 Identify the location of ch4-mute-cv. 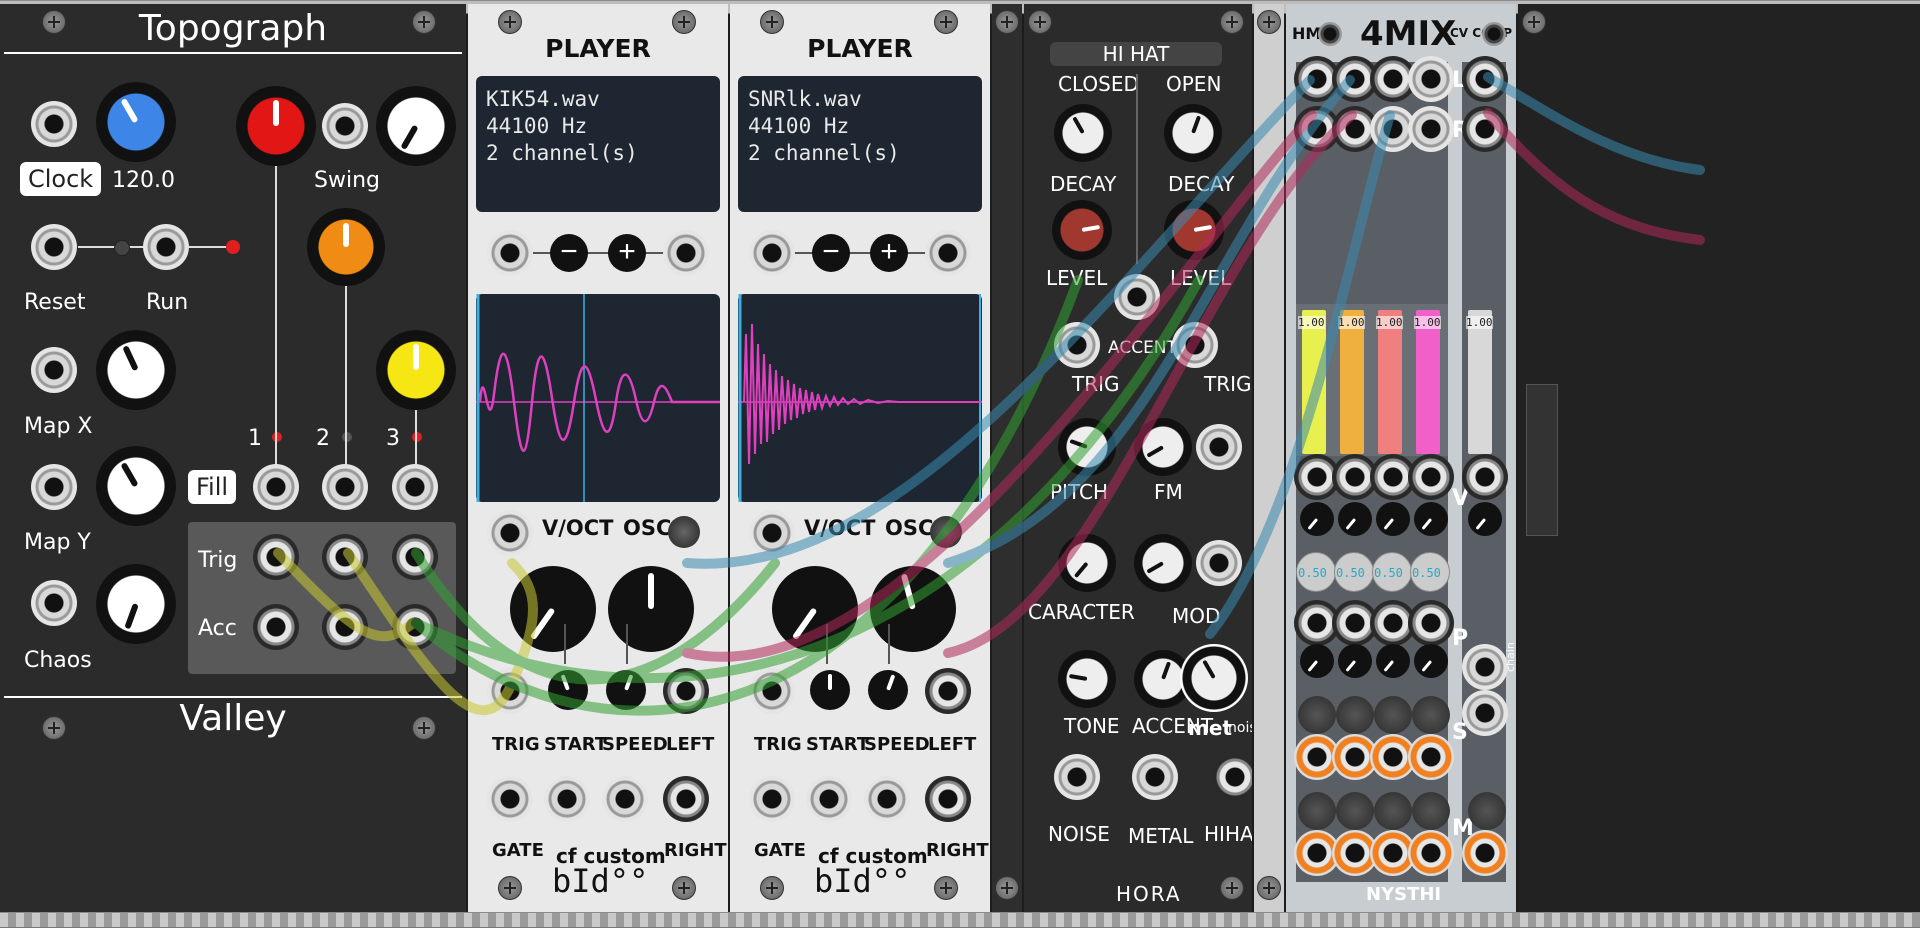
(1431, 853).